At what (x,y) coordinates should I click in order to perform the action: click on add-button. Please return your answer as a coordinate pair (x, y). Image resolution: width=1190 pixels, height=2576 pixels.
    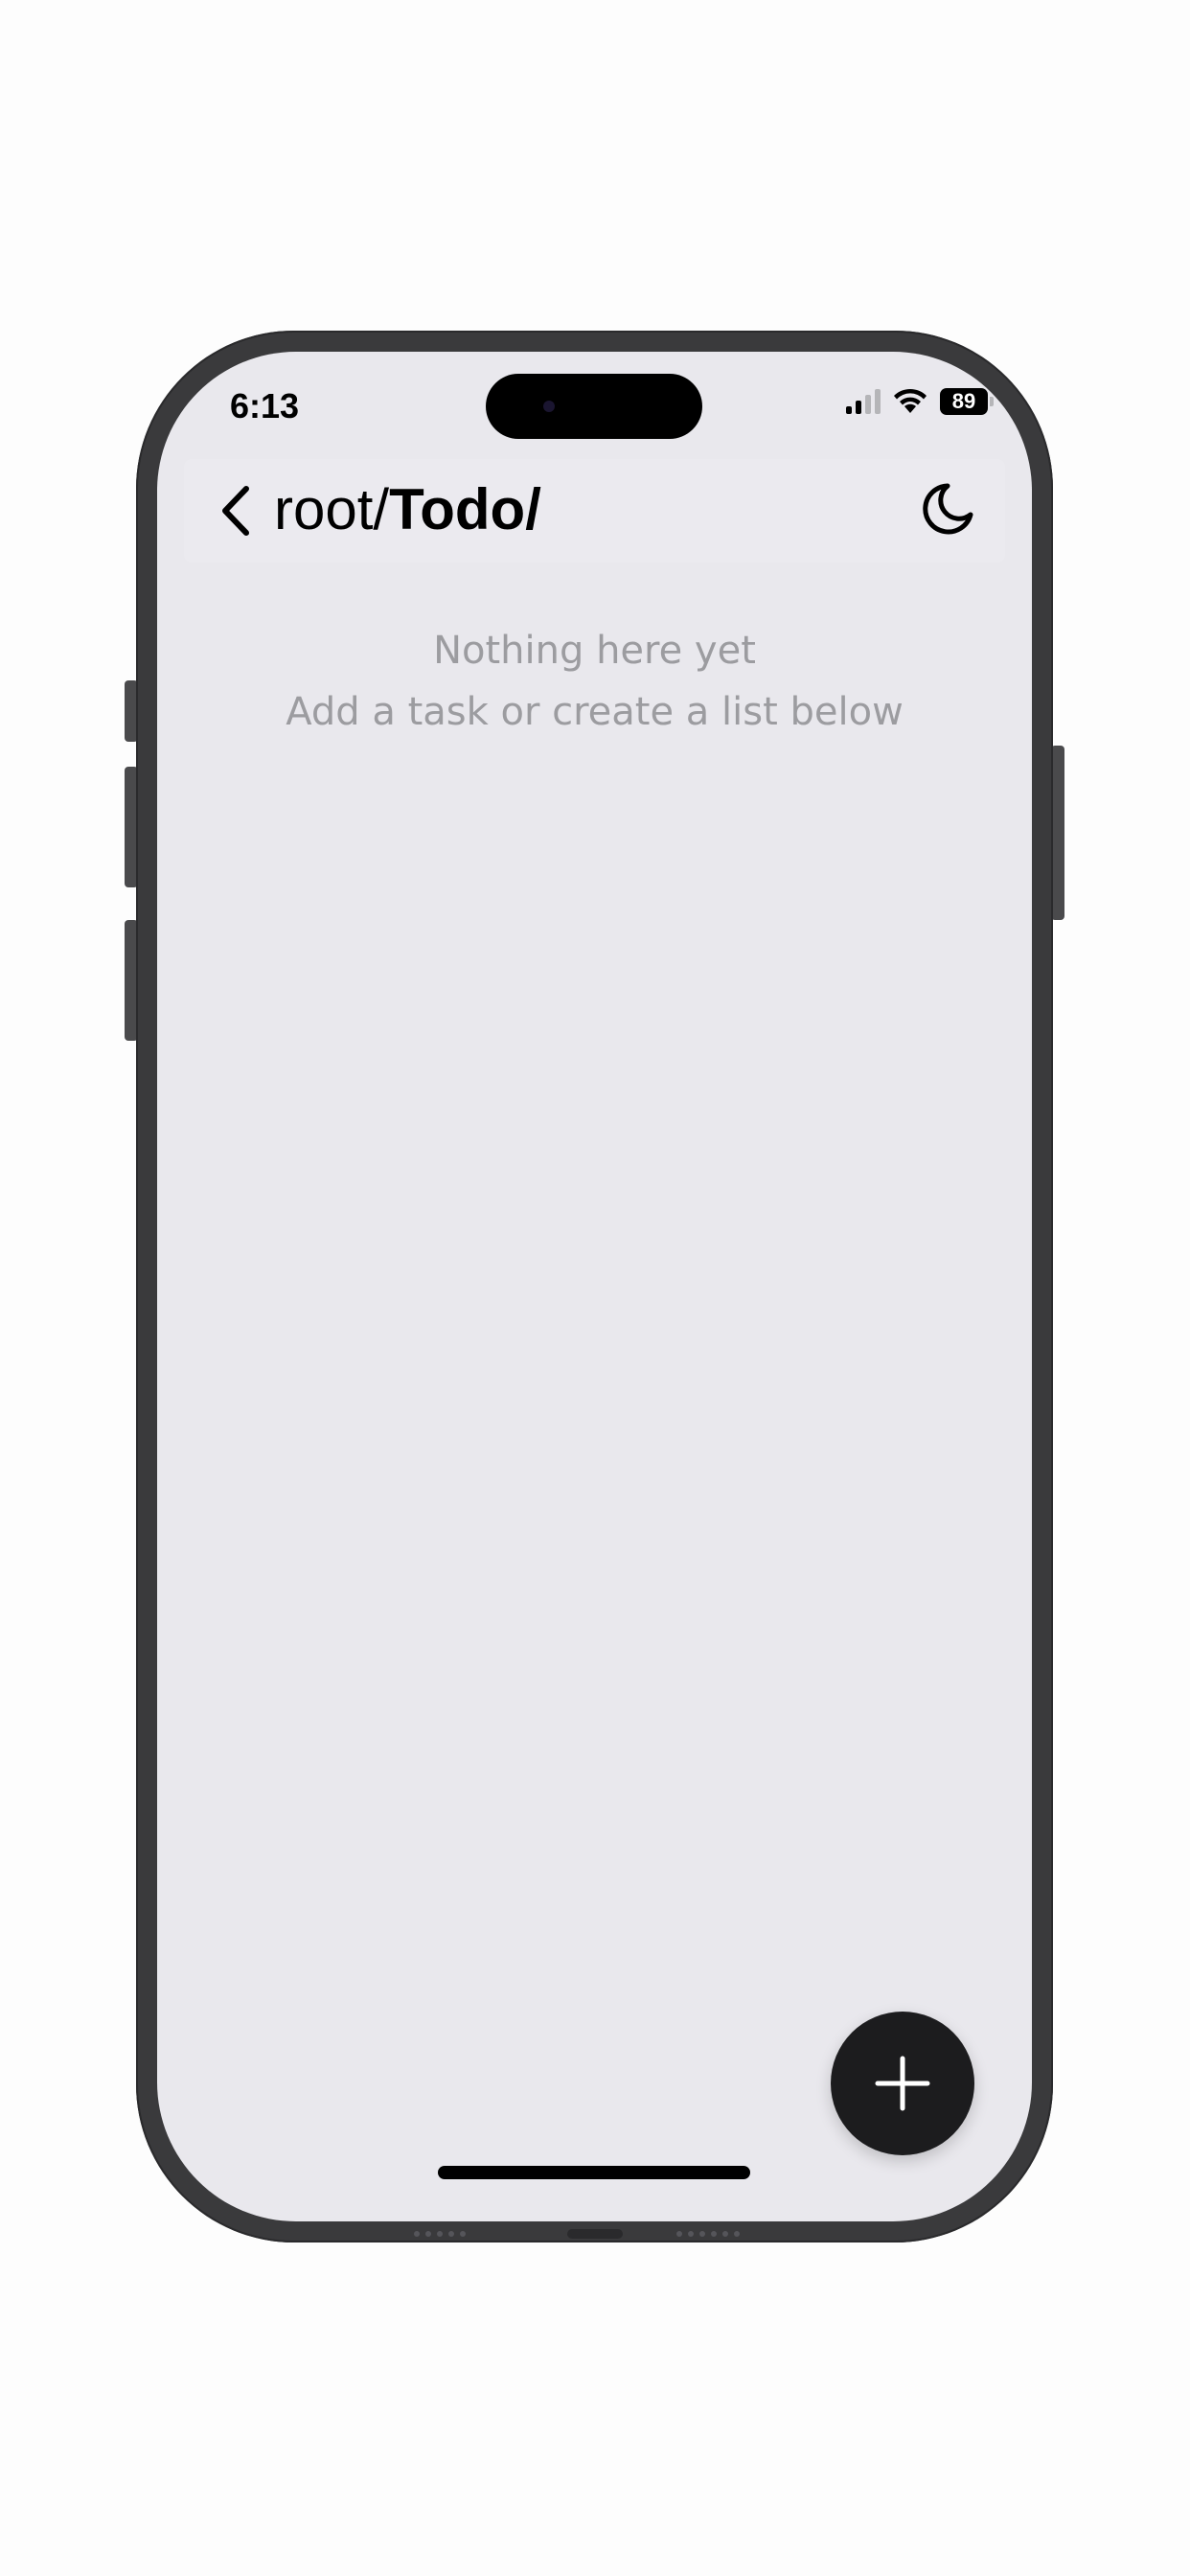
    Looking at the image, I should click on (903, 2083).